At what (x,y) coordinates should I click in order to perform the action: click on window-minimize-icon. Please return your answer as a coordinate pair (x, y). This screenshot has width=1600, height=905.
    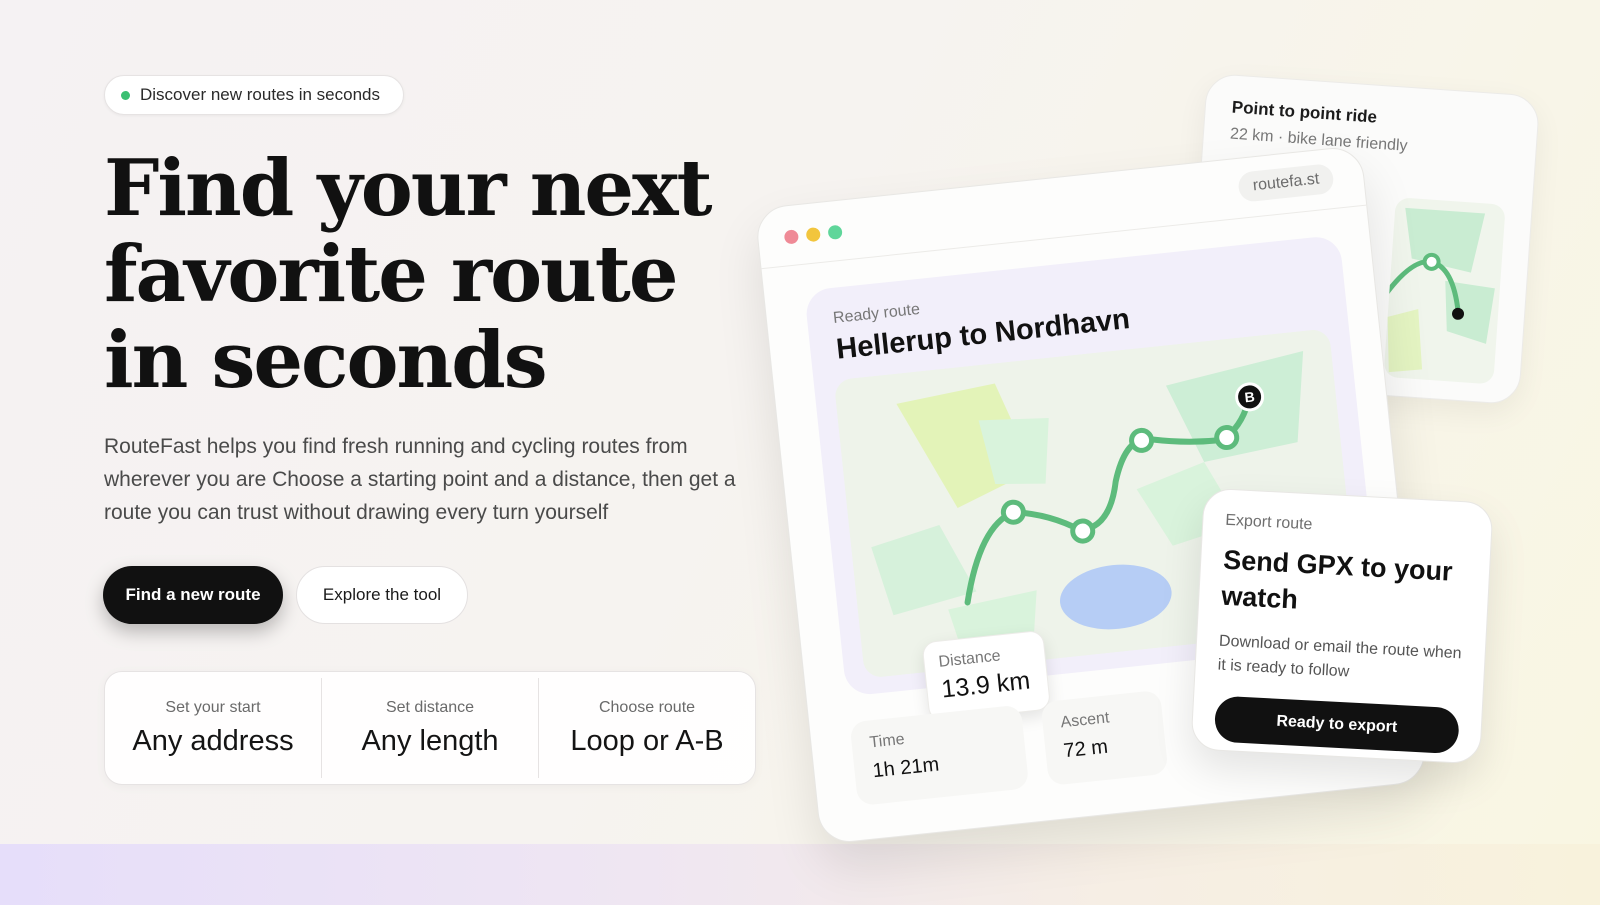
    Looking at the image, I should click on (813, 234).